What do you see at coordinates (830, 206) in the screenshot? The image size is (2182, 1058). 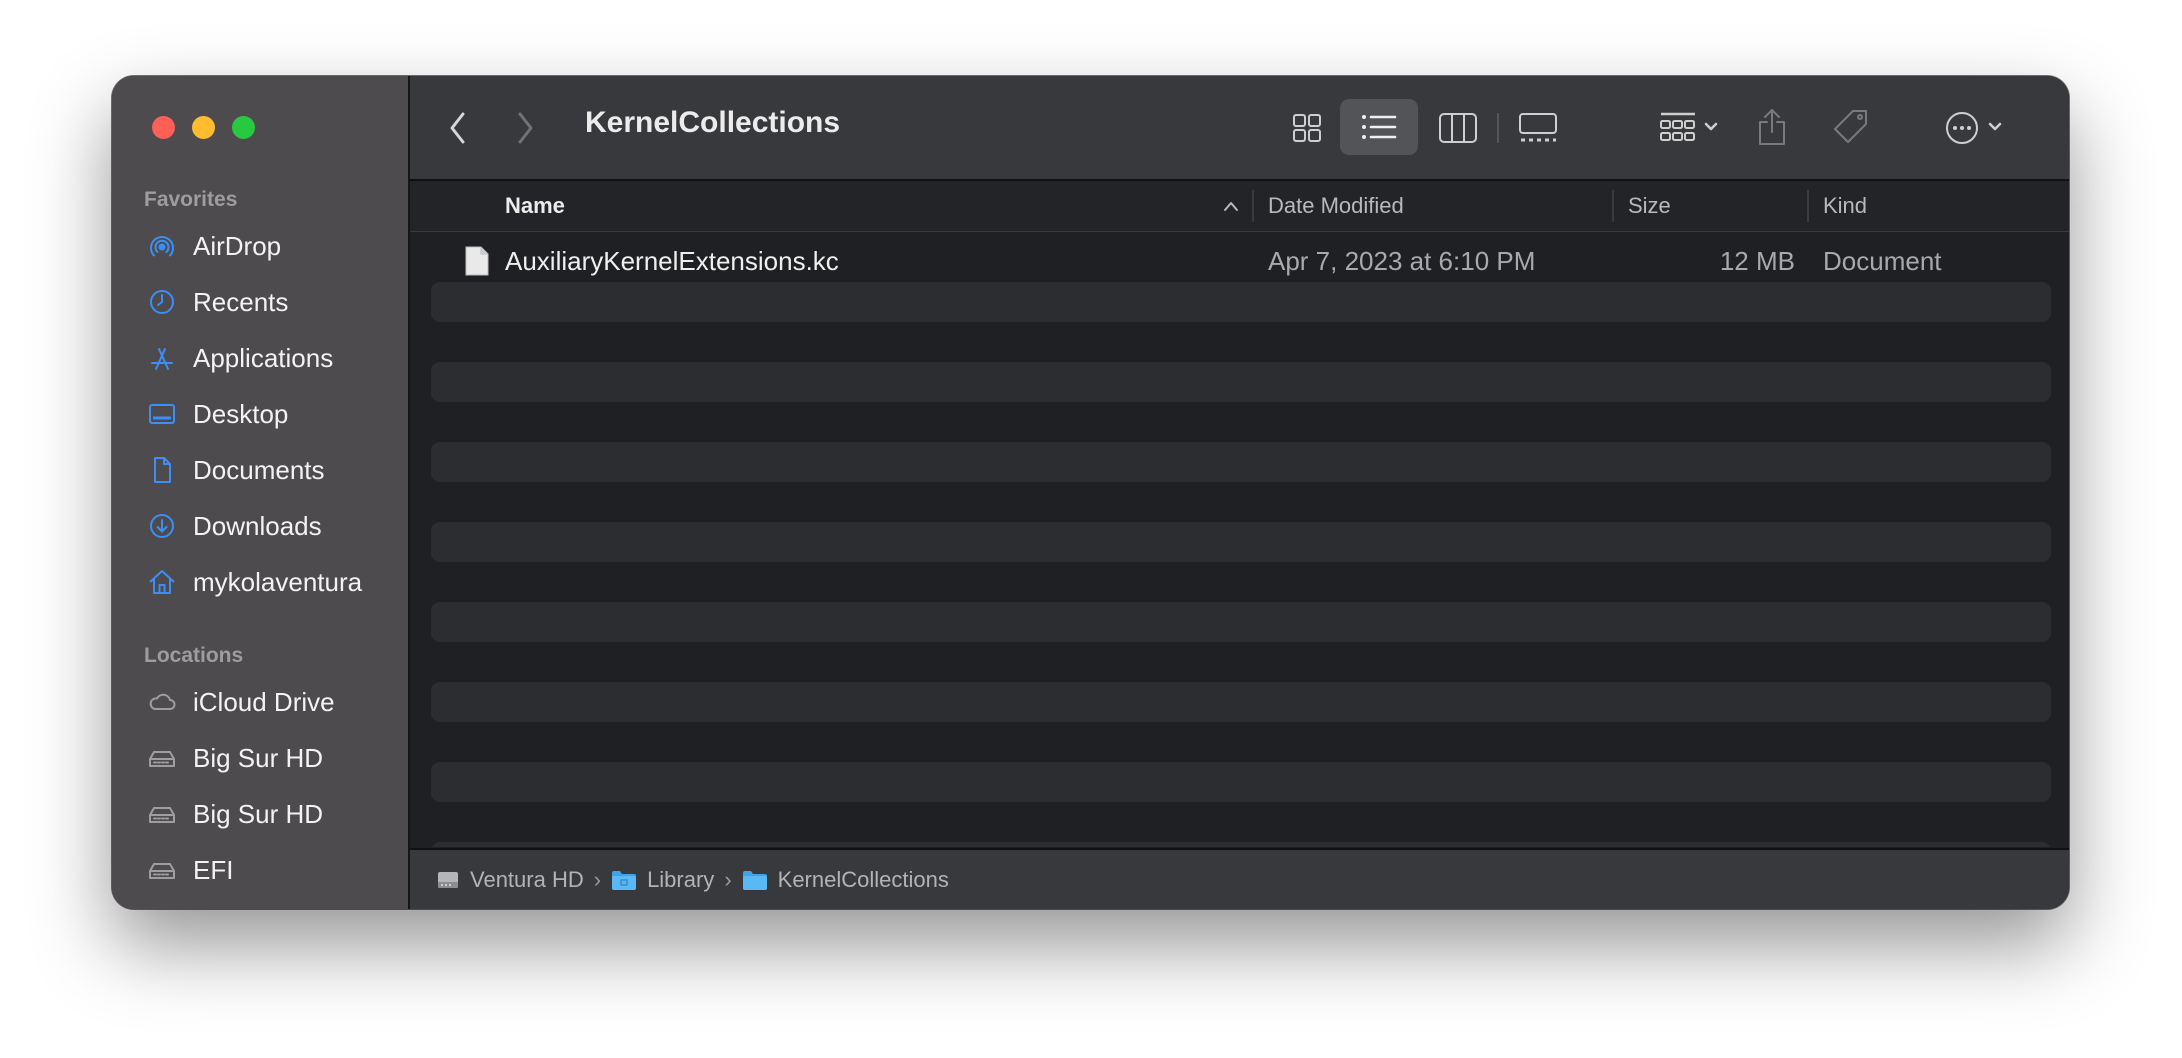 I see `column-header-name: Name` at bounding box center [830, 206].